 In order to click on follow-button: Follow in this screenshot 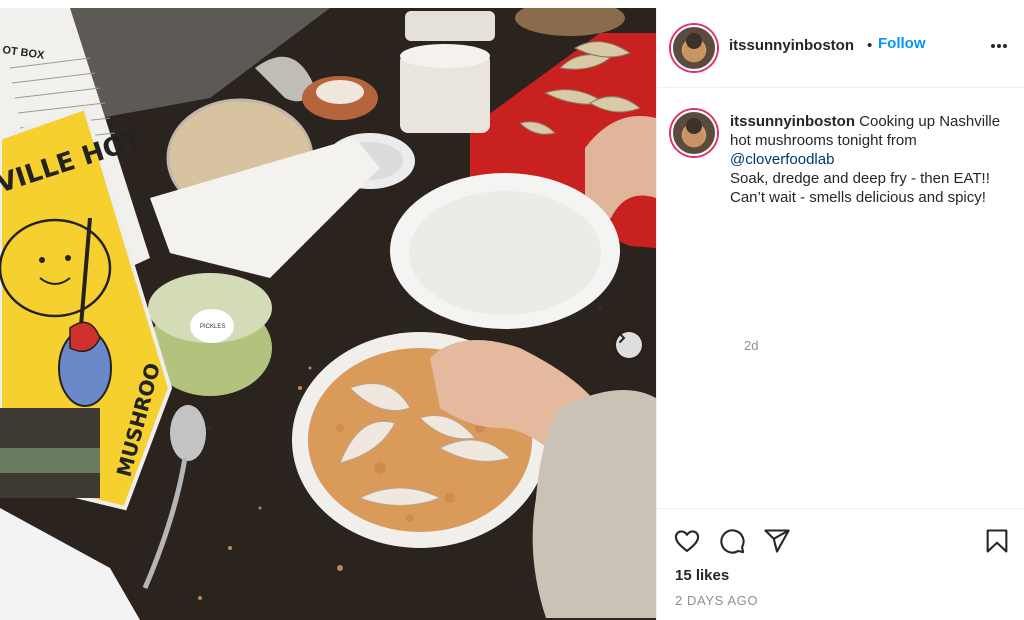, I will do `click(902, 43)`.